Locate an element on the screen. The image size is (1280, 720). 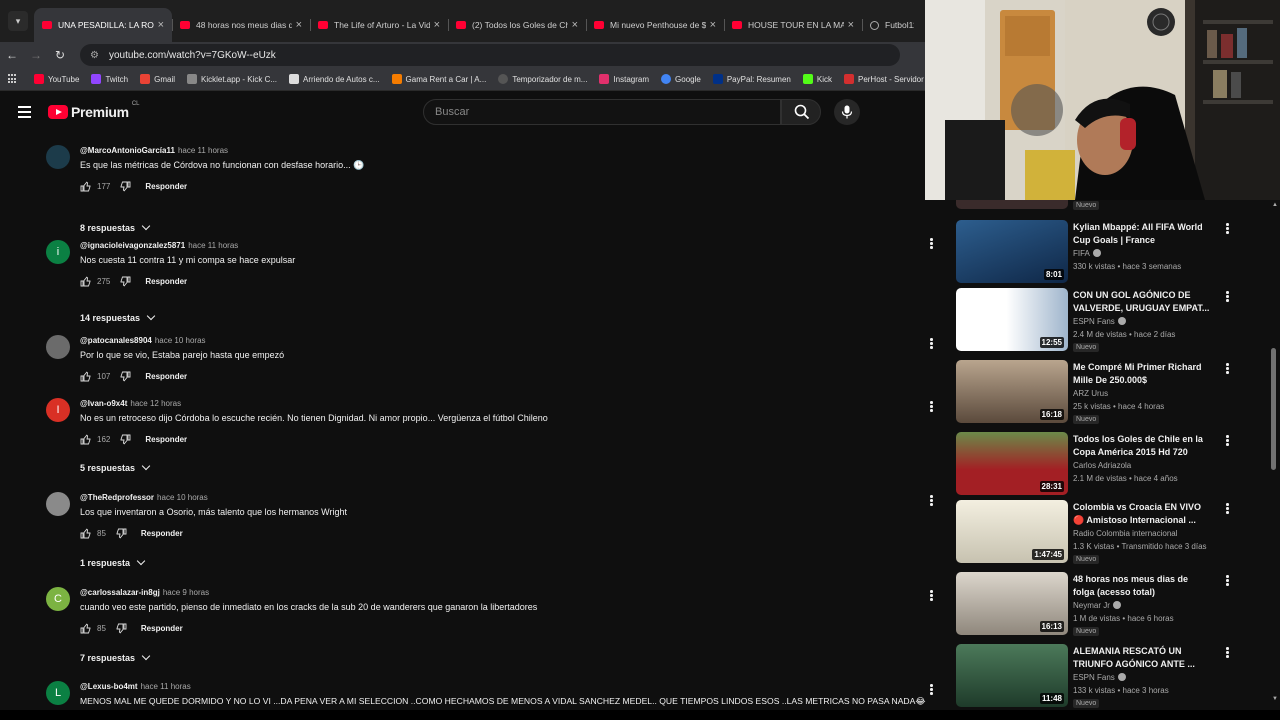
browser-tab: The Life of Arturo - La Vid × is located at coordinates (379, 25).